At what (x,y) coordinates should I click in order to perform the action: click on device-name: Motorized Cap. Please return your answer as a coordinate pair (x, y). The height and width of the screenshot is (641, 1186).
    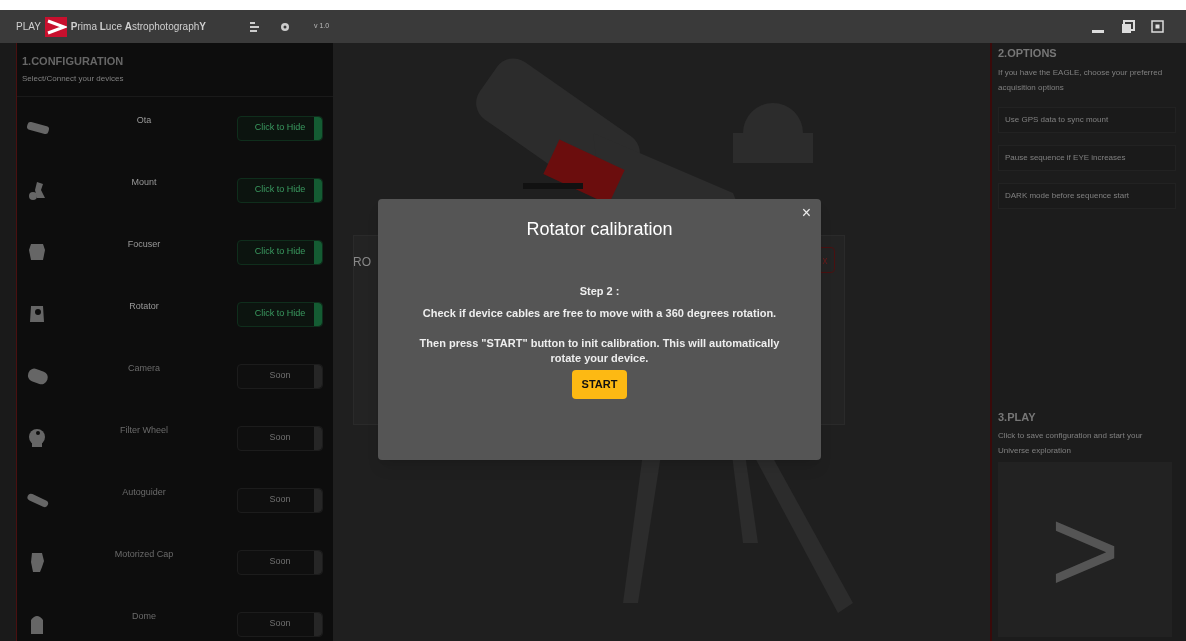
    Looking at the image, I should click on (144, 555).